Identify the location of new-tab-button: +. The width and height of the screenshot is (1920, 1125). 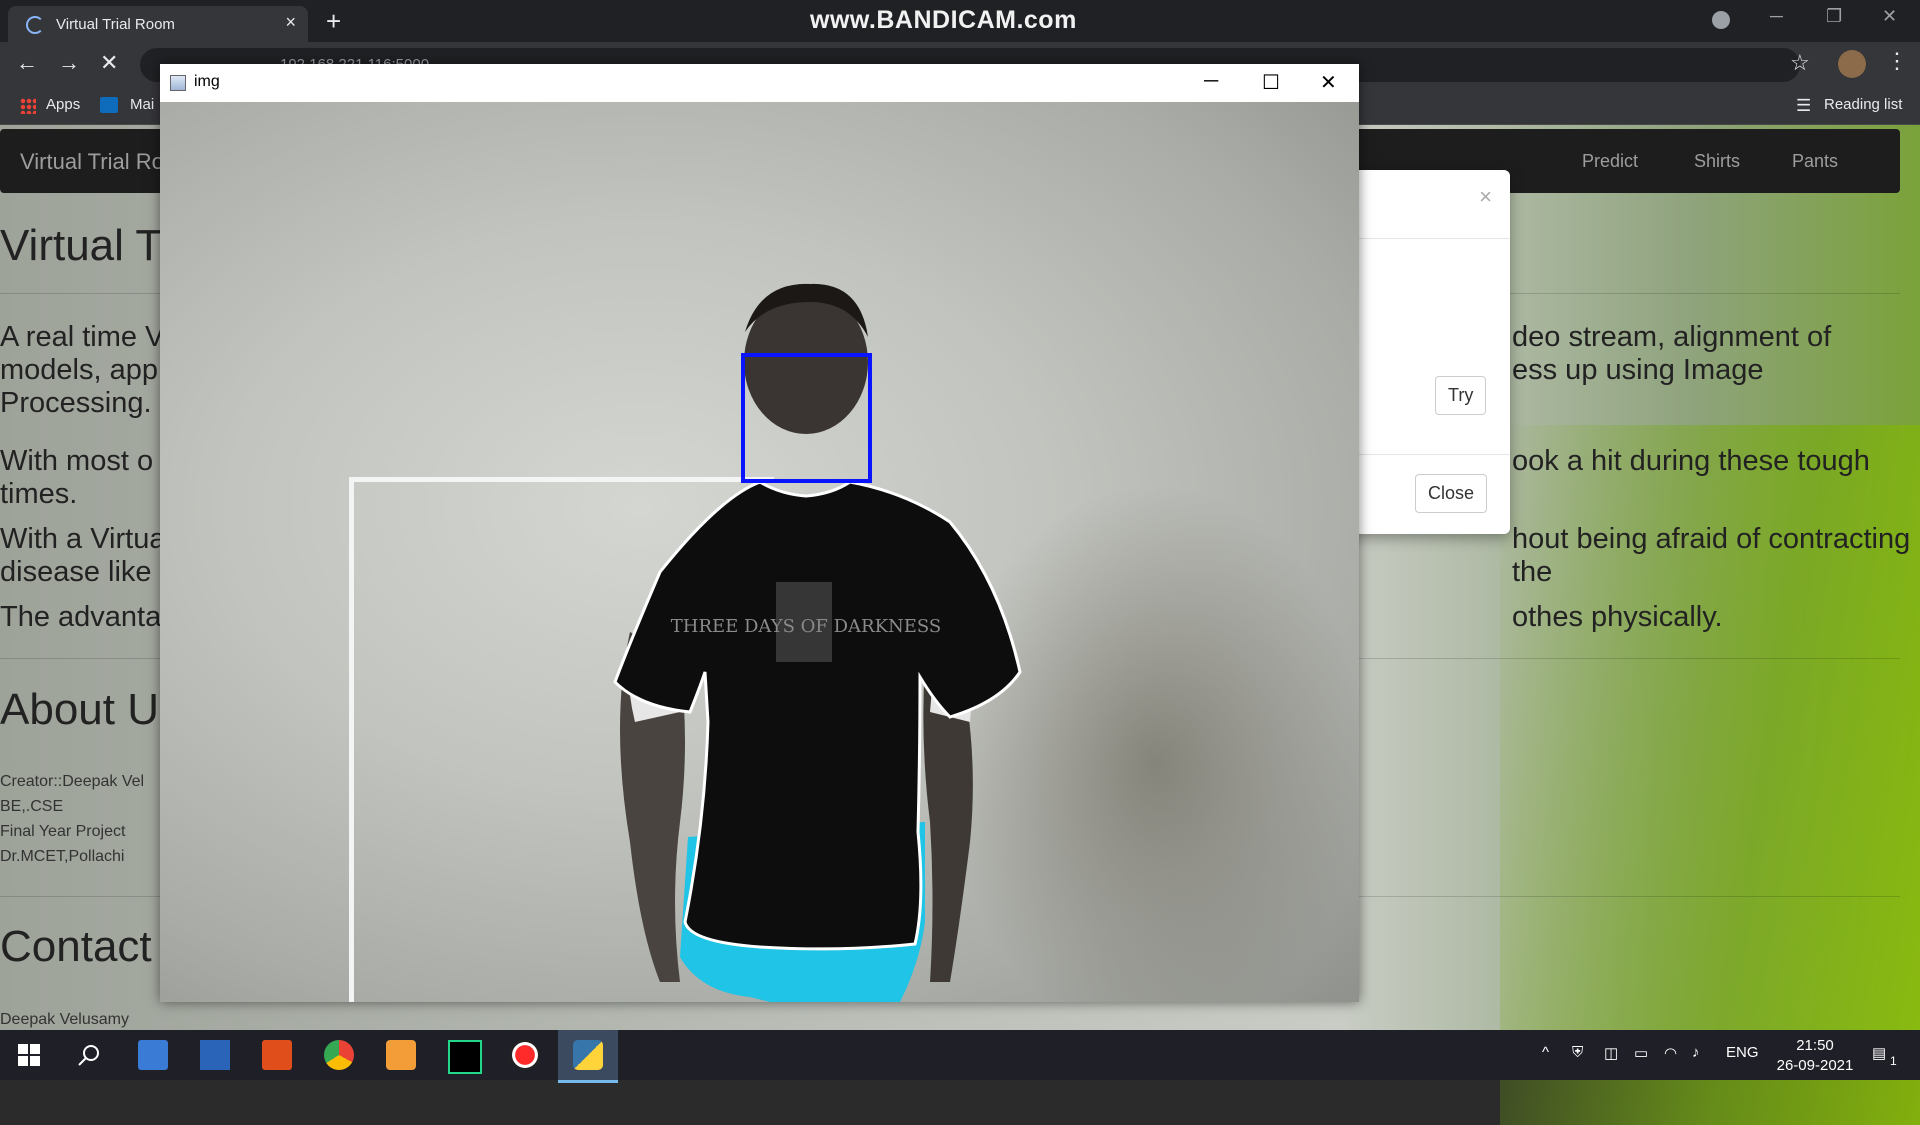
(333, 21).